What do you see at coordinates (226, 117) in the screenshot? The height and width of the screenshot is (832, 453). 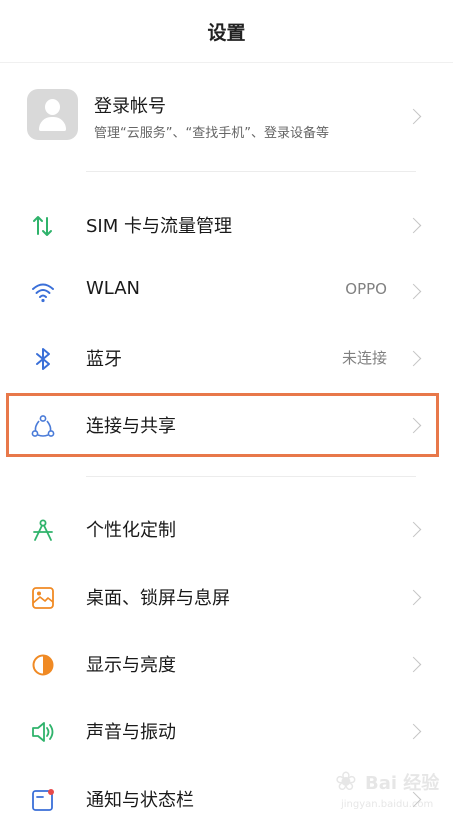 I see `account-login-row: 登录帐号 管理“云服务”、“查找手机”、登录设备等` at bounding box center [226, 117].